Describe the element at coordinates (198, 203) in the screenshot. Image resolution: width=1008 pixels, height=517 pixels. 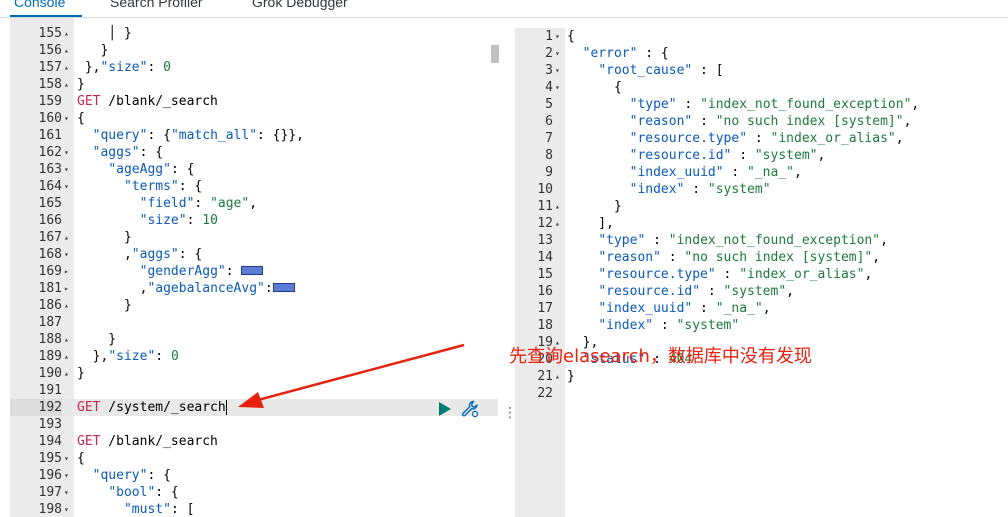
I see `code-text: "field": "age",` at that location.